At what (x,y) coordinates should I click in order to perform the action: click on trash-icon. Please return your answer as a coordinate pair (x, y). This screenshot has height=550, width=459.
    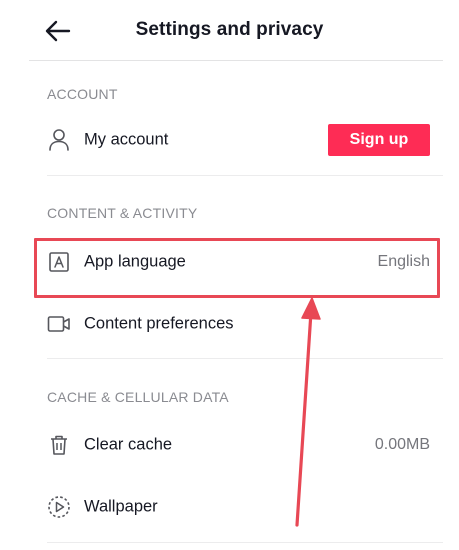
    Looking at the image, I should click on (59, 445).